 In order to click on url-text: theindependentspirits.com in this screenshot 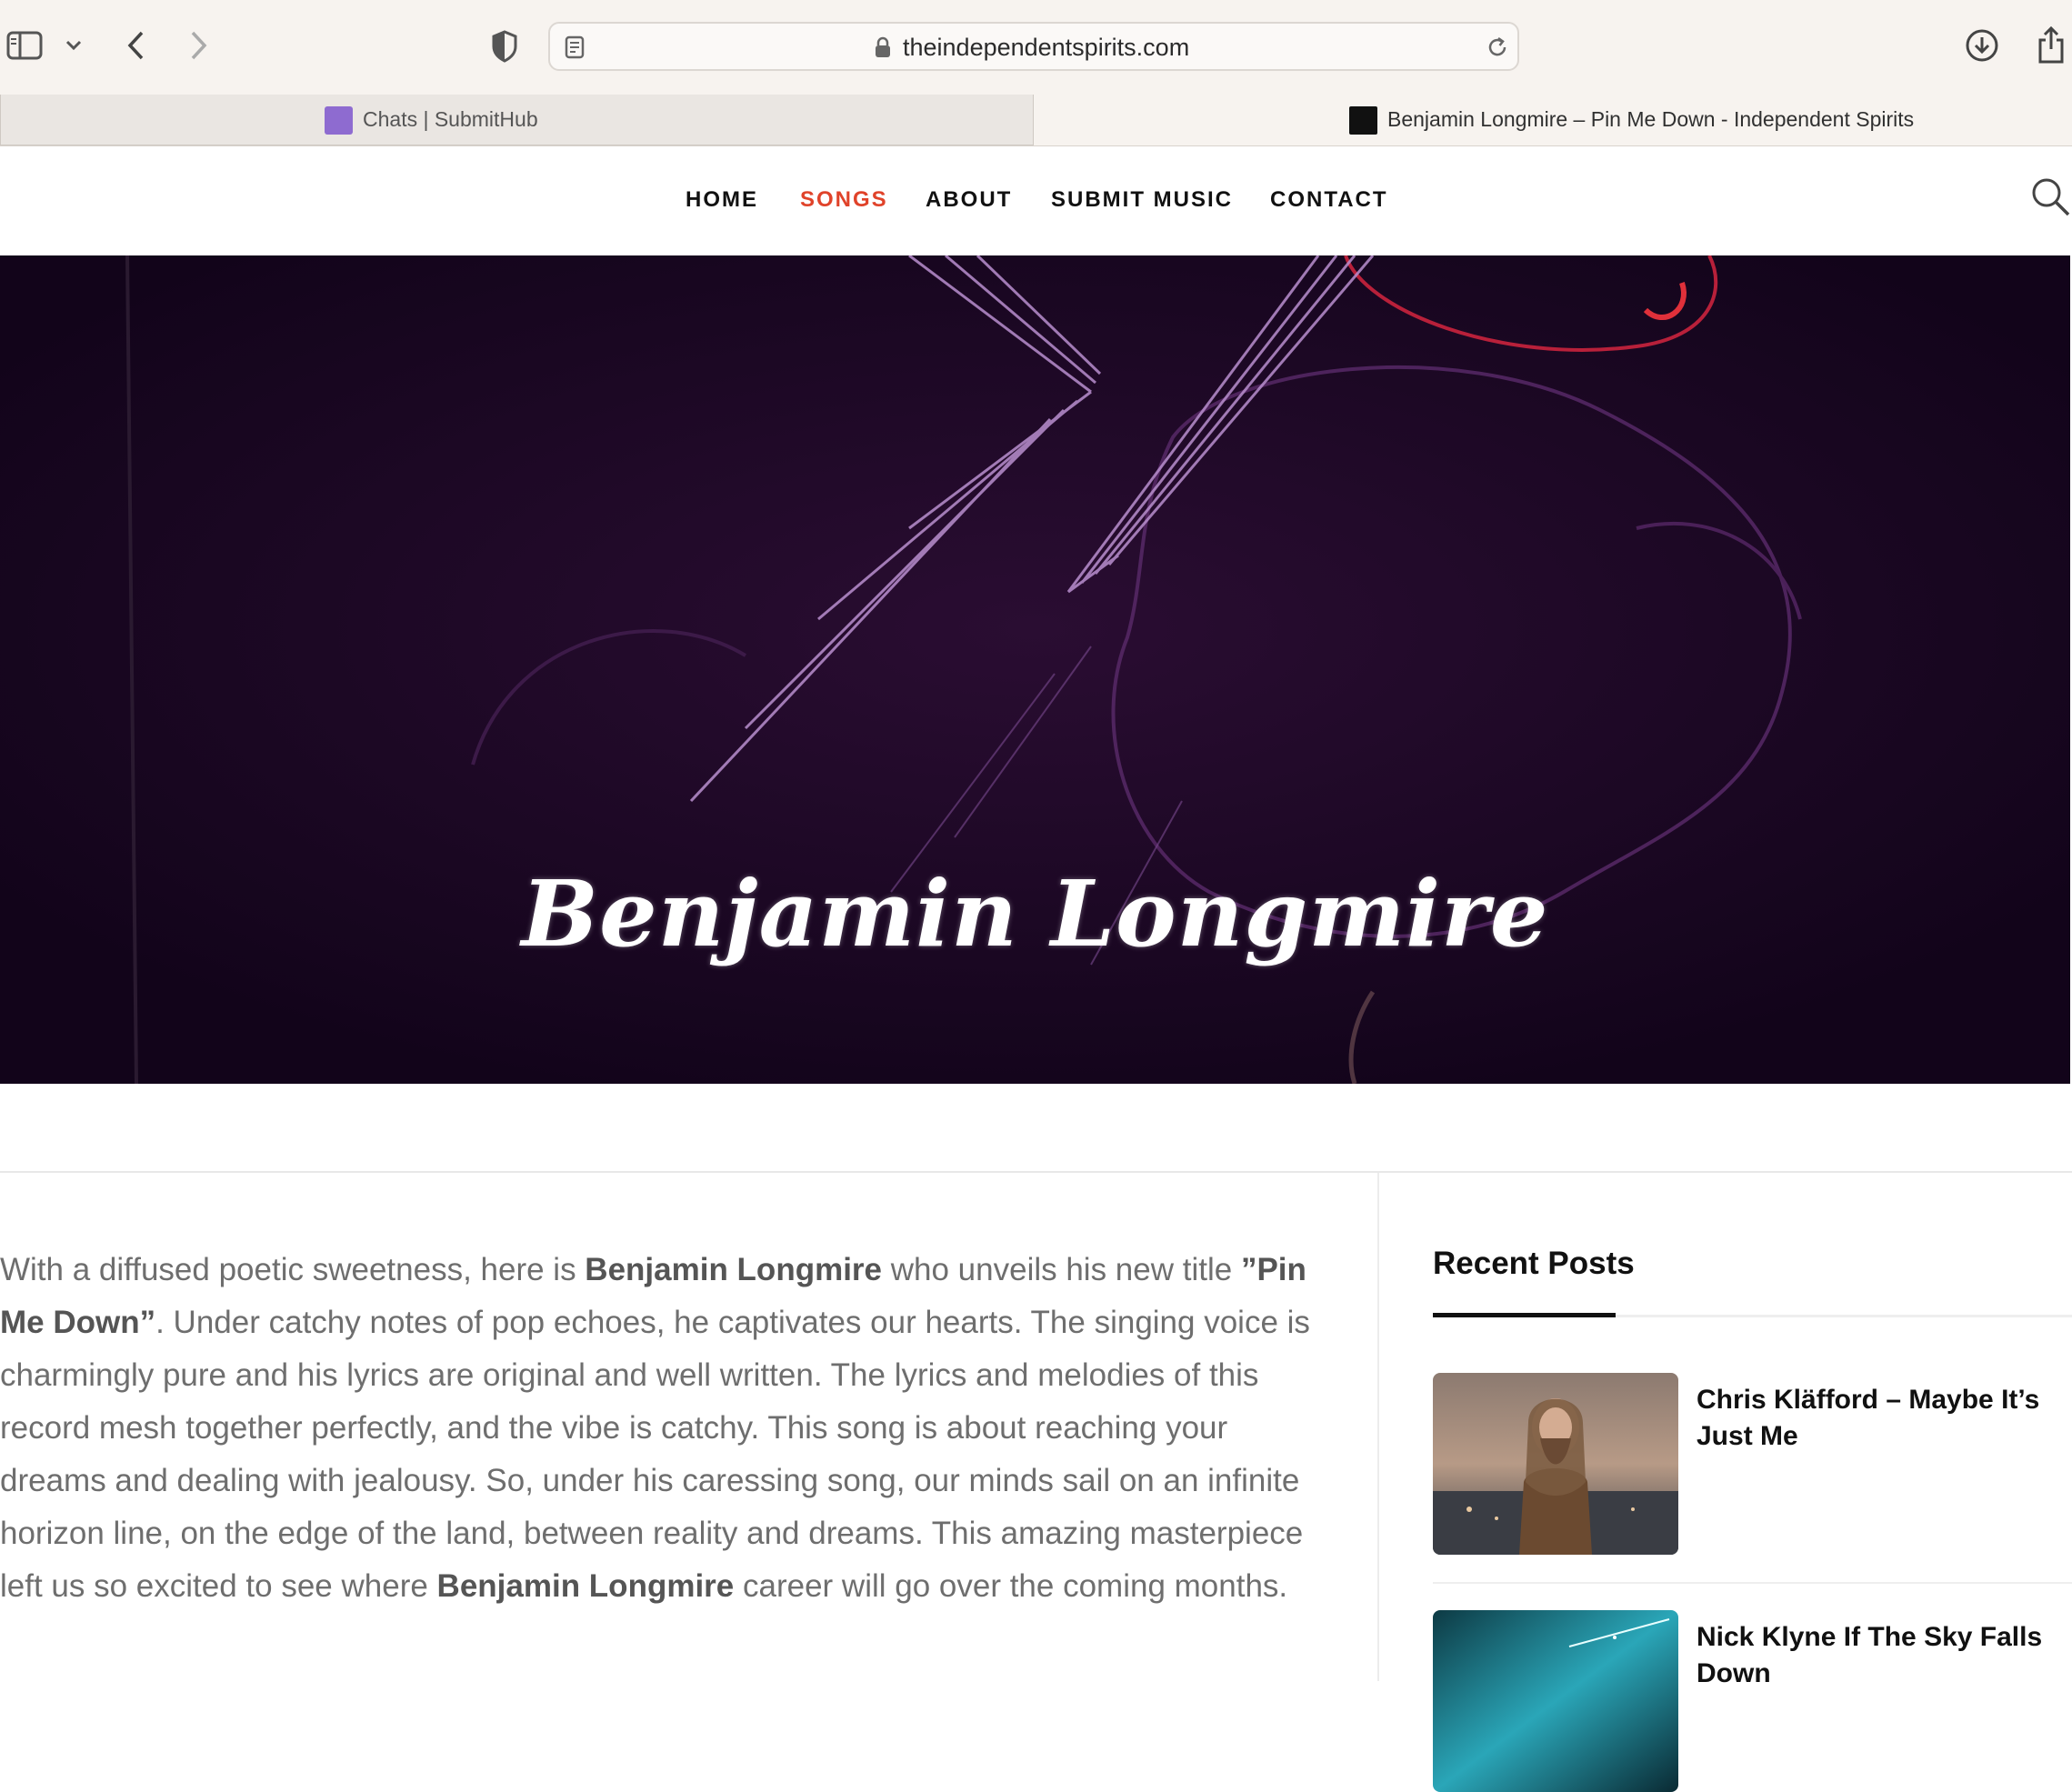, I will do `click(1046, 48)`.